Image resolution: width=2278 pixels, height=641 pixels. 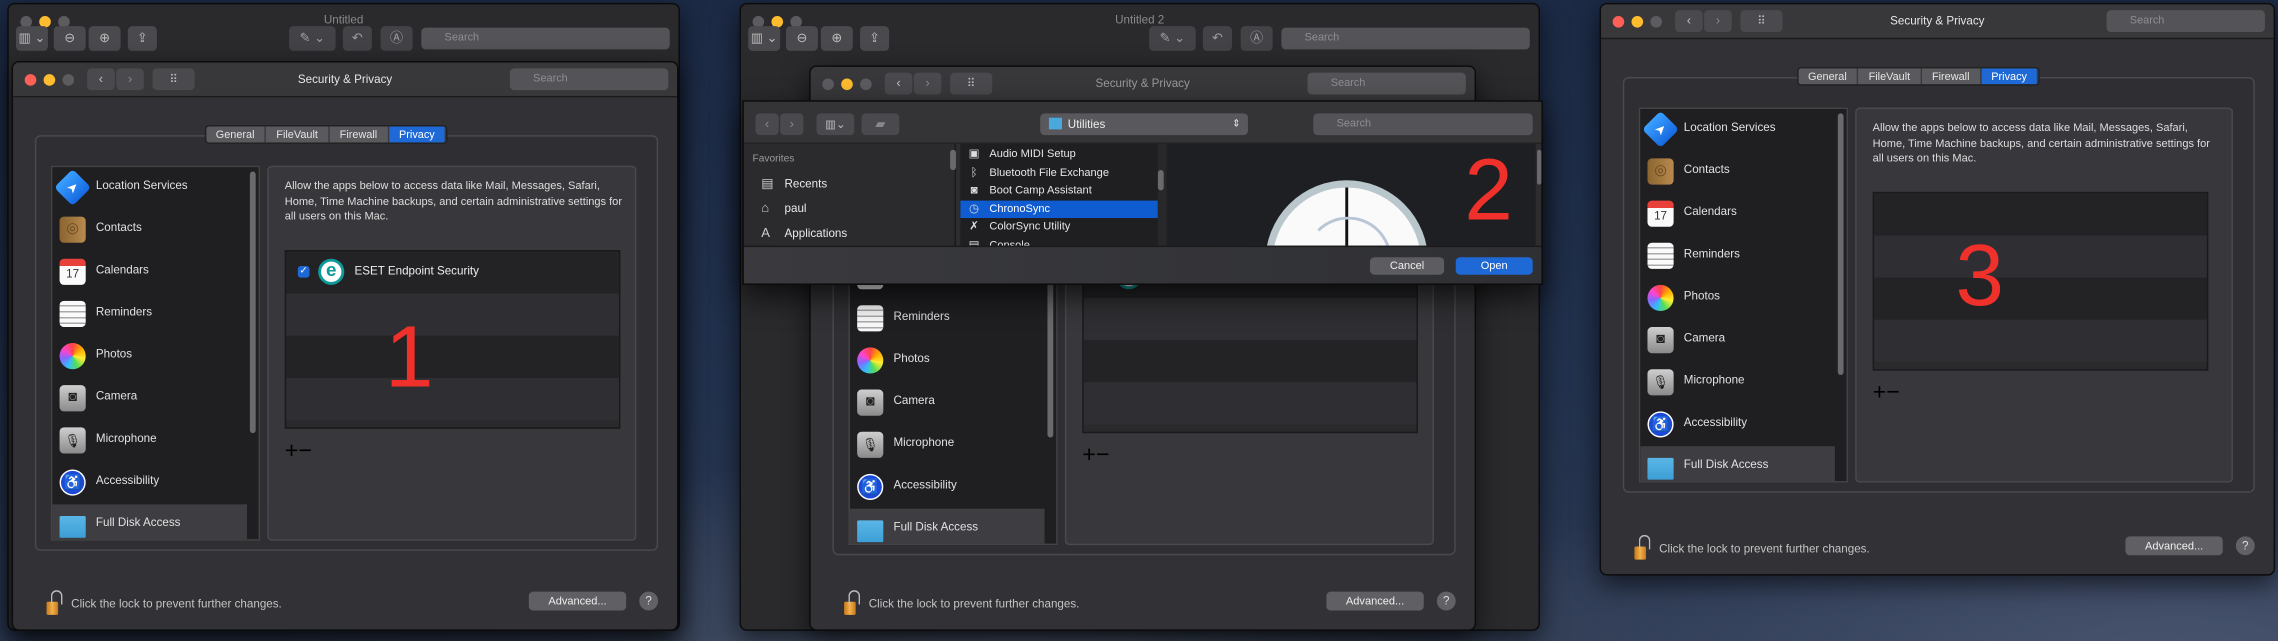 I want to click on file-item: ▤ Console, so click(x=1059, y=241).